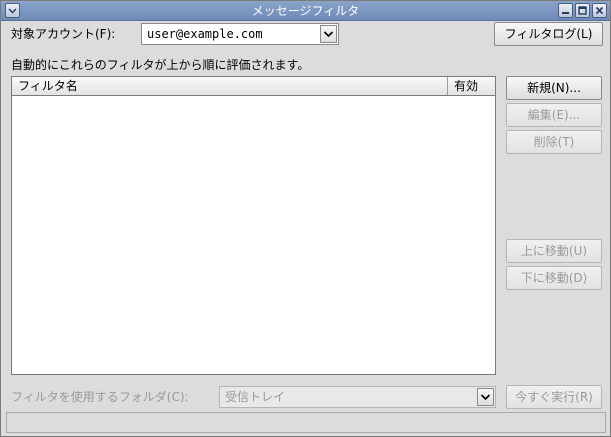 Image resolution: width=611 pixels, height=437 pixels. Describe the element at coordinates (63, 34) in the screenshot. I see `account-label: 対象アカウント(F):` at that location.